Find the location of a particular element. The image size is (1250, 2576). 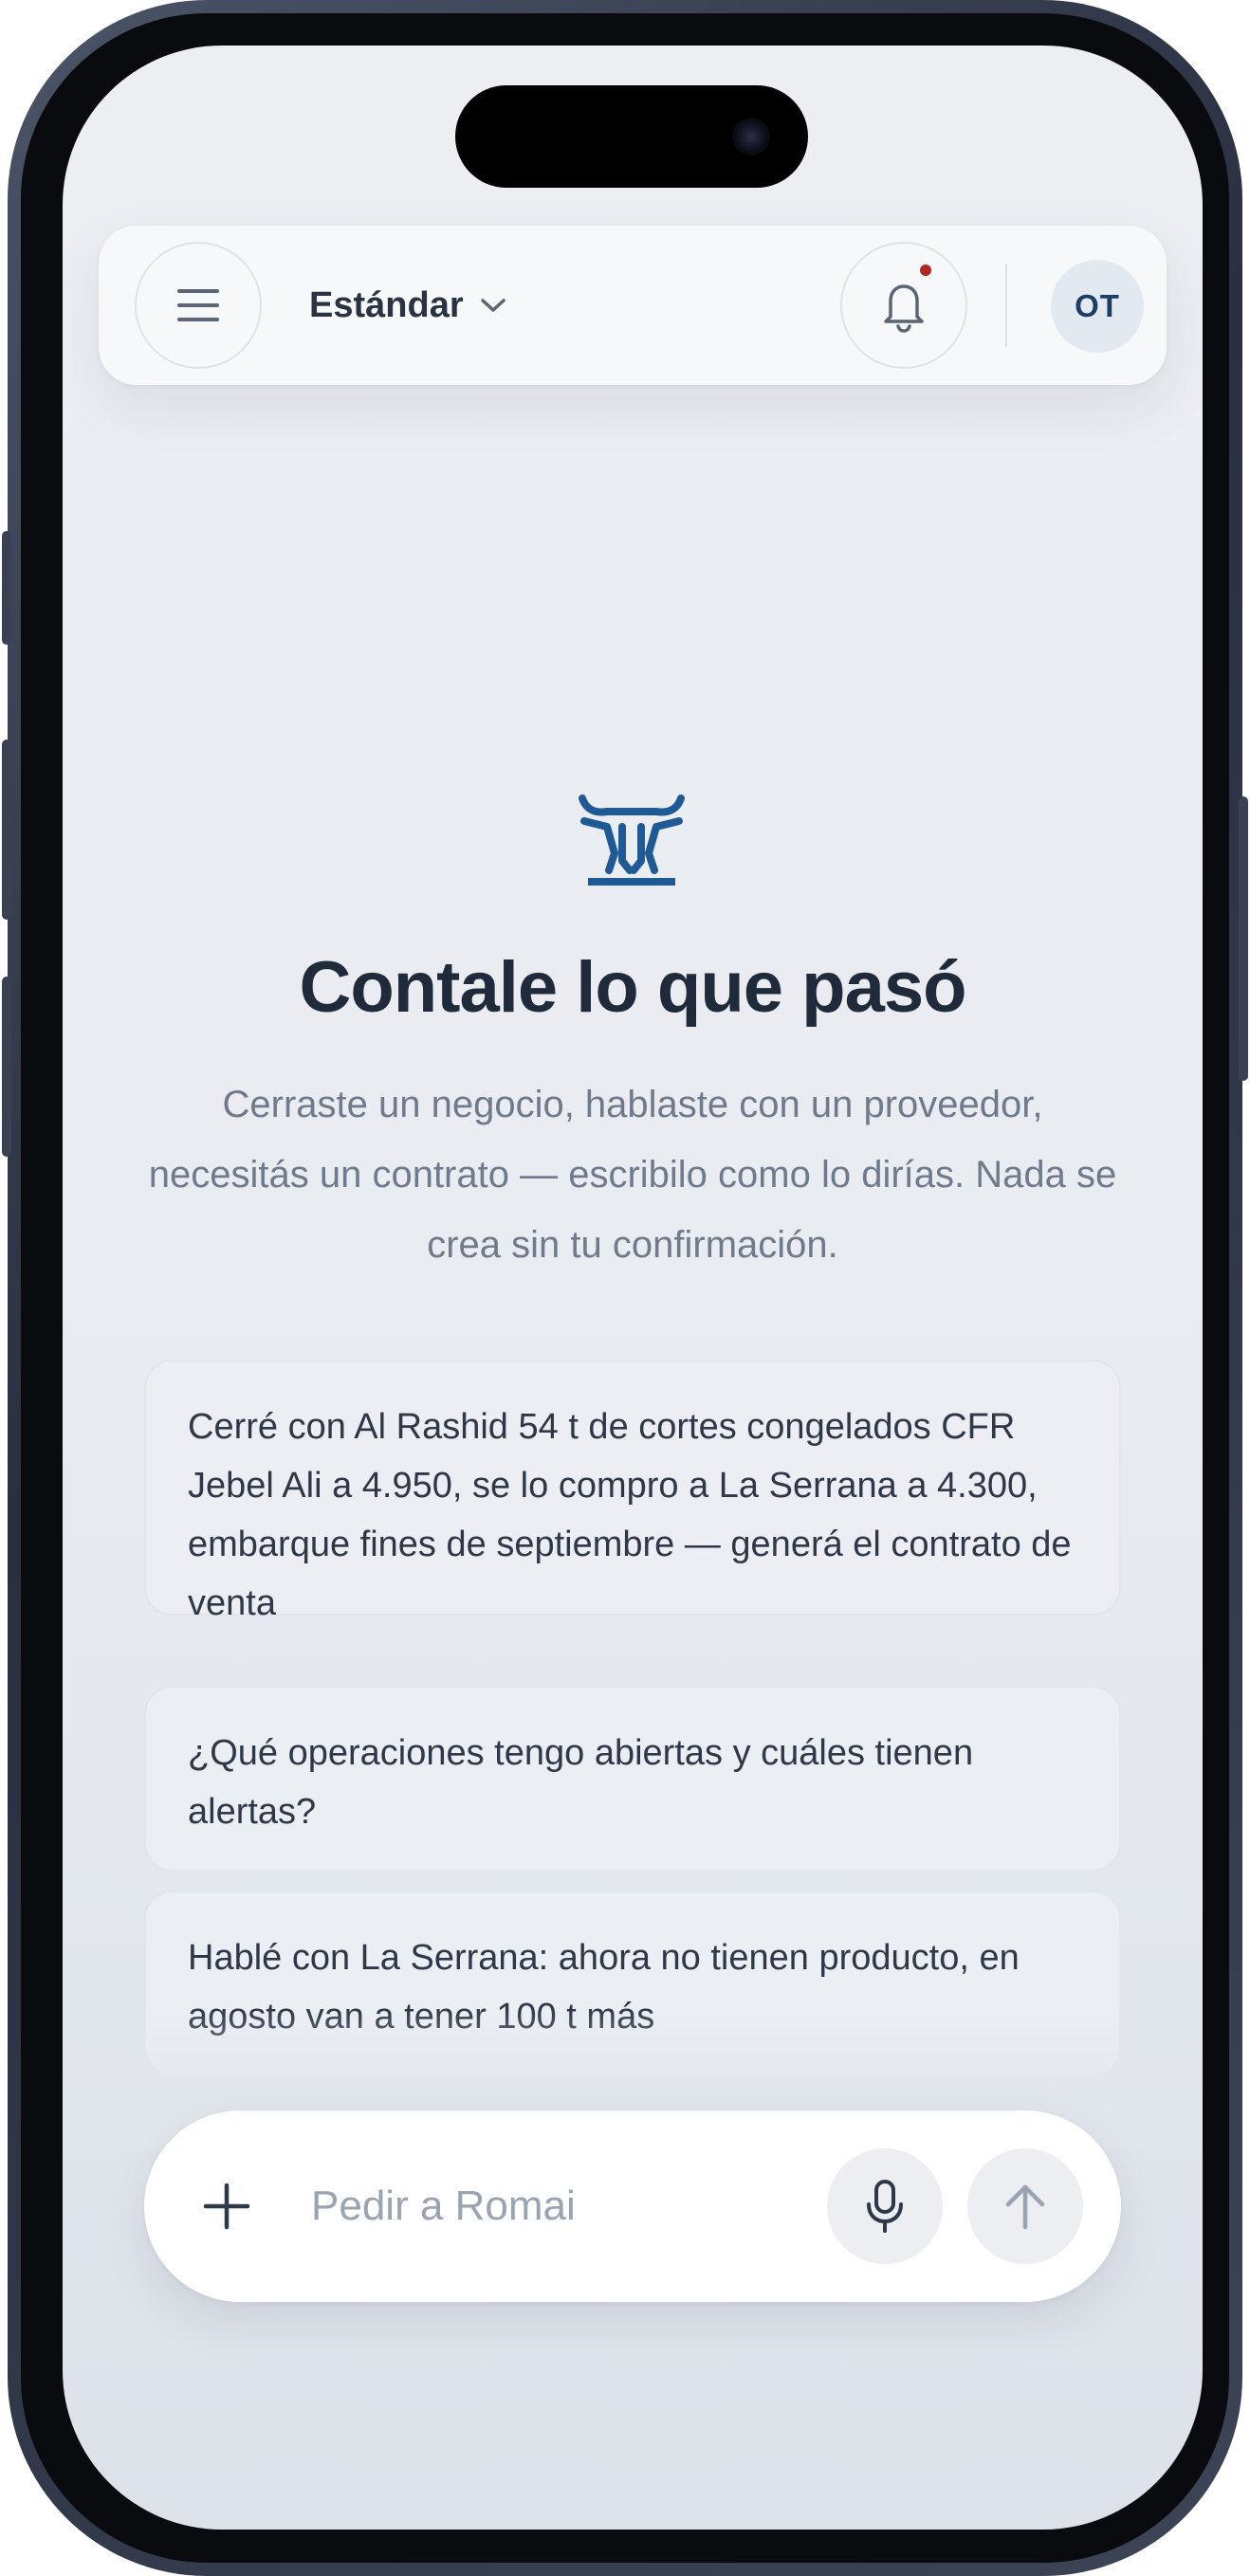

microphone-icon is located at coordinates (885, 2206).